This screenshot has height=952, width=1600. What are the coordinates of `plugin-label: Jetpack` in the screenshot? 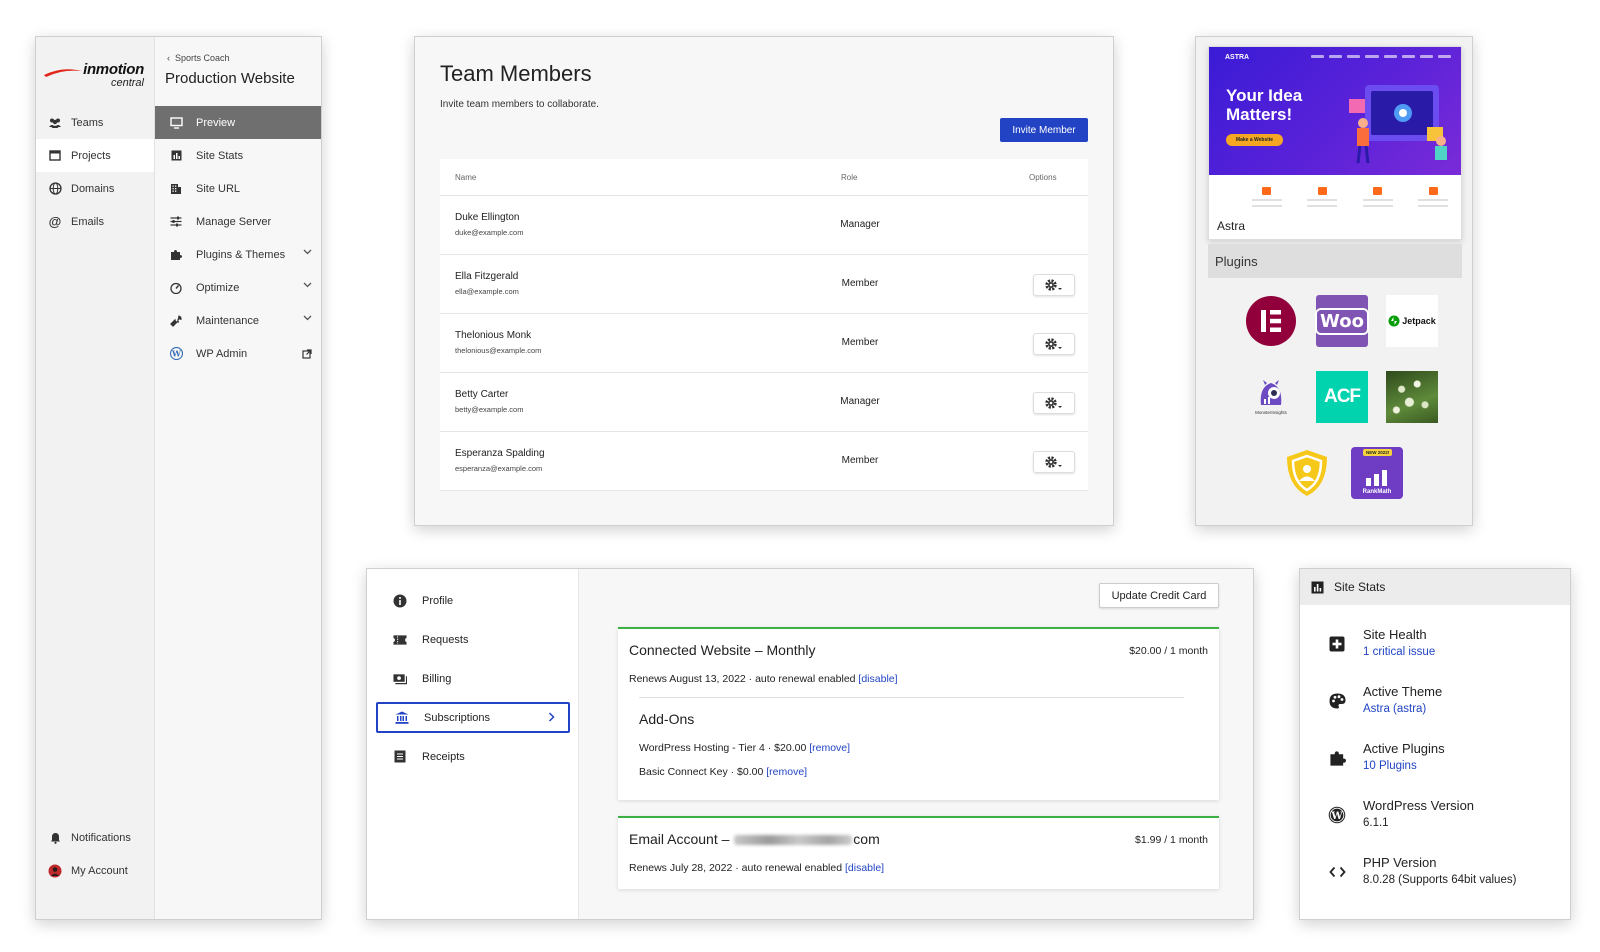 It's located at (1419, 321).